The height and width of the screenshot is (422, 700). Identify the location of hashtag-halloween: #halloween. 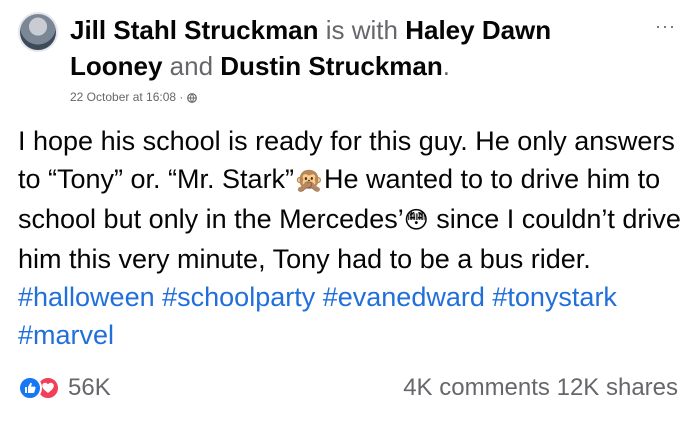
(86, 297).